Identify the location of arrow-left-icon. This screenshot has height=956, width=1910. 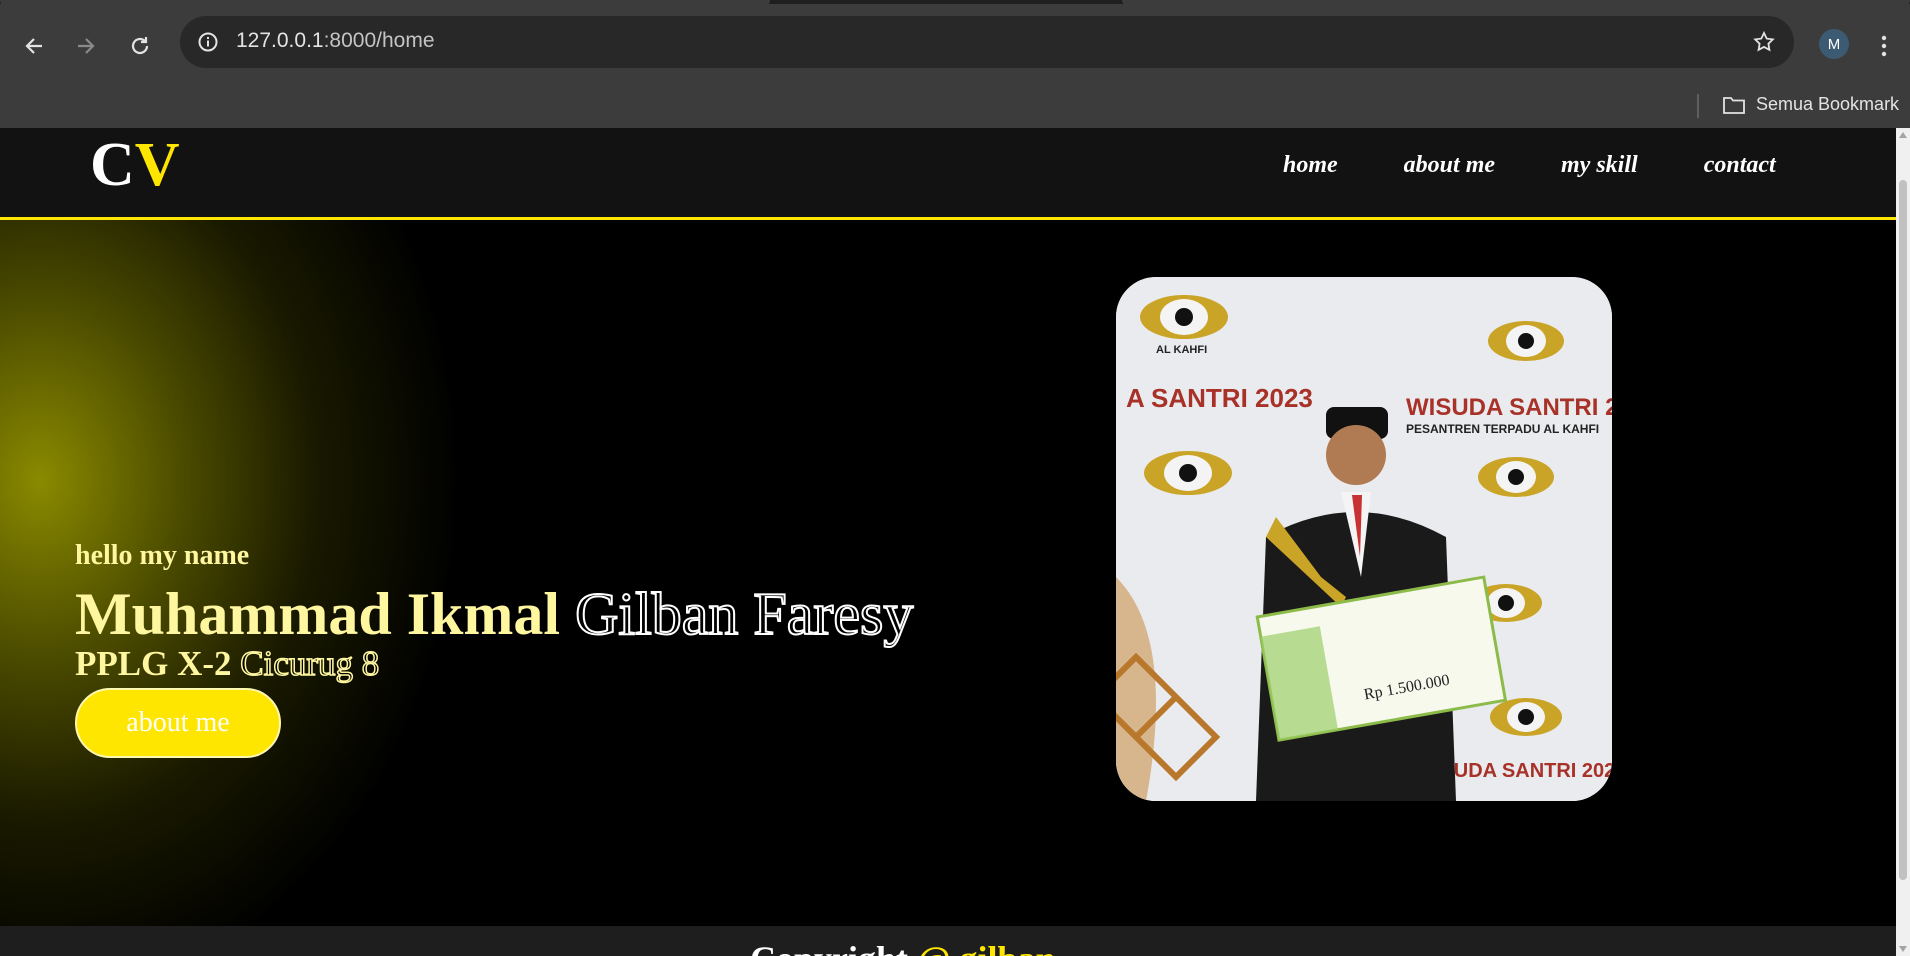
(33, 46).